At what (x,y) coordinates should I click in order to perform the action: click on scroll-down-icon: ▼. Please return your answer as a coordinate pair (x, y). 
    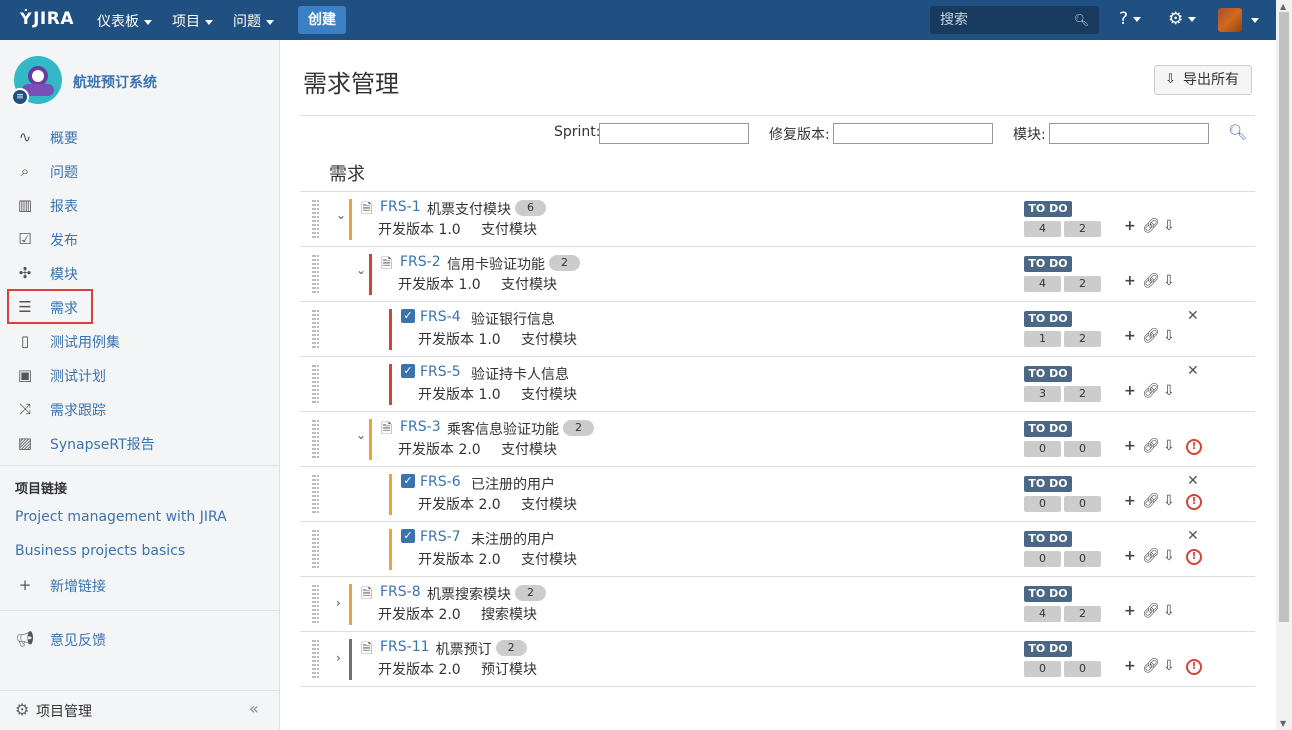
    Looking at the image, I should click on (1283, 723).